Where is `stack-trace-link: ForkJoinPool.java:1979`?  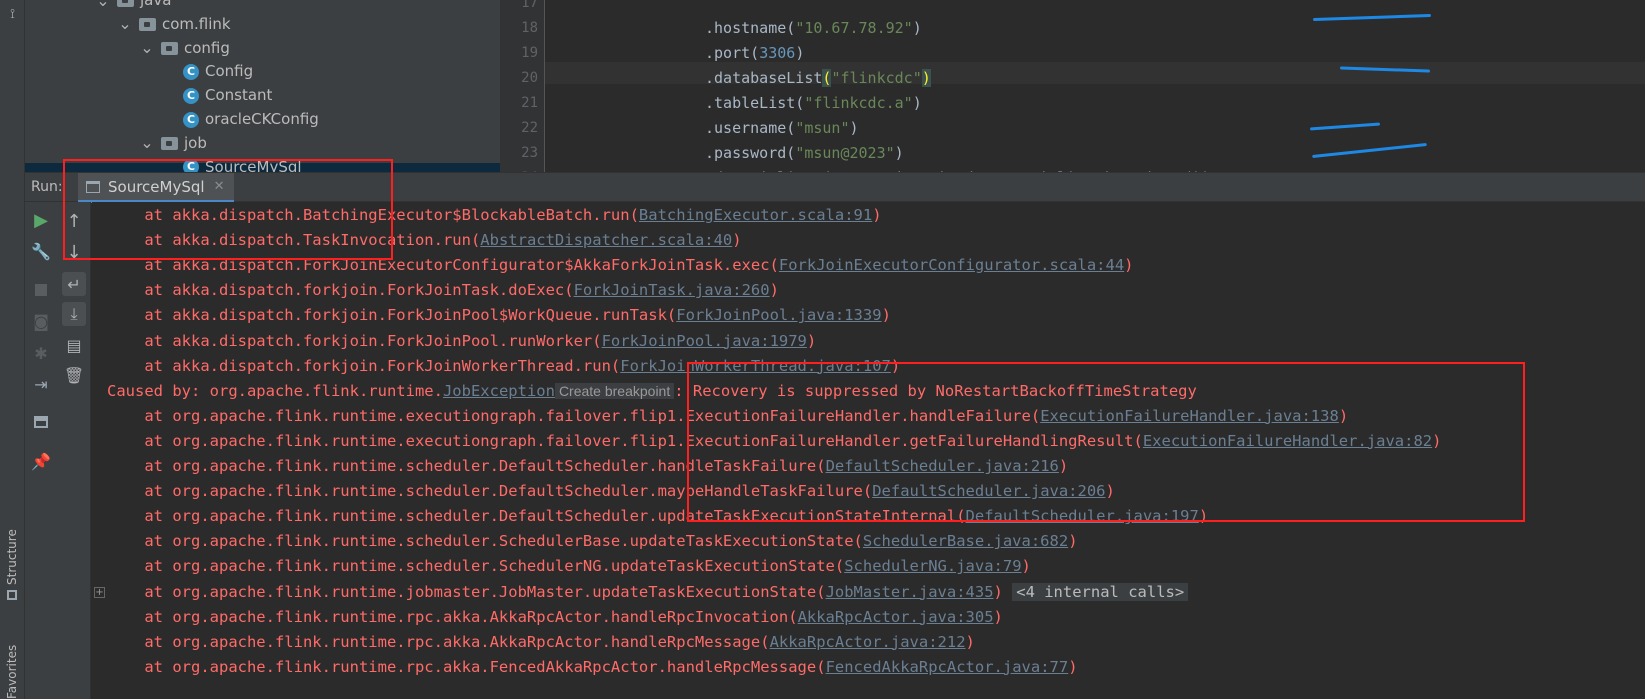 stack-trace-link: ForkJoinPool.java:1979 is located at coordinates (704, 341).